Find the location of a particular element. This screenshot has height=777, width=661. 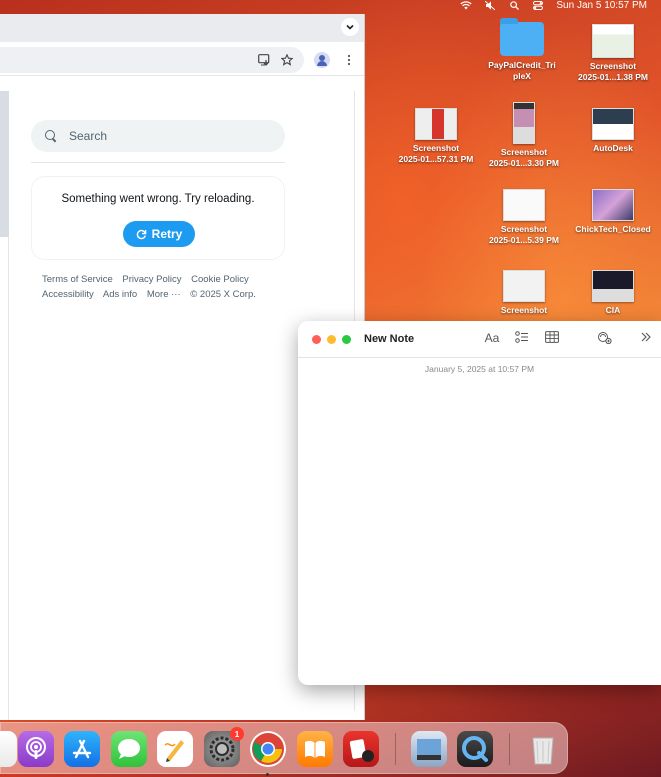

preview-icon is located at coordinates (429, 749).